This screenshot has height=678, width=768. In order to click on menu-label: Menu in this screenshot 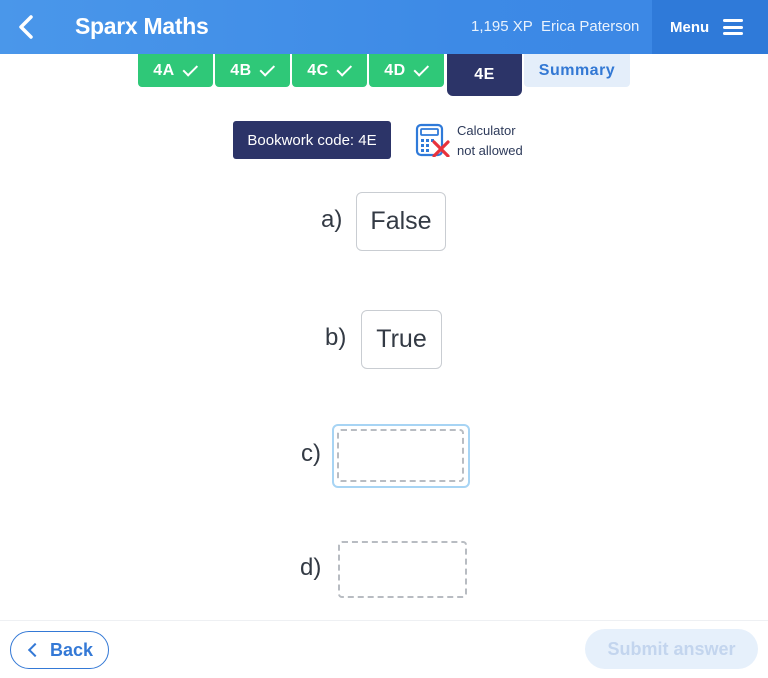, I will do `click(690, 27)`.